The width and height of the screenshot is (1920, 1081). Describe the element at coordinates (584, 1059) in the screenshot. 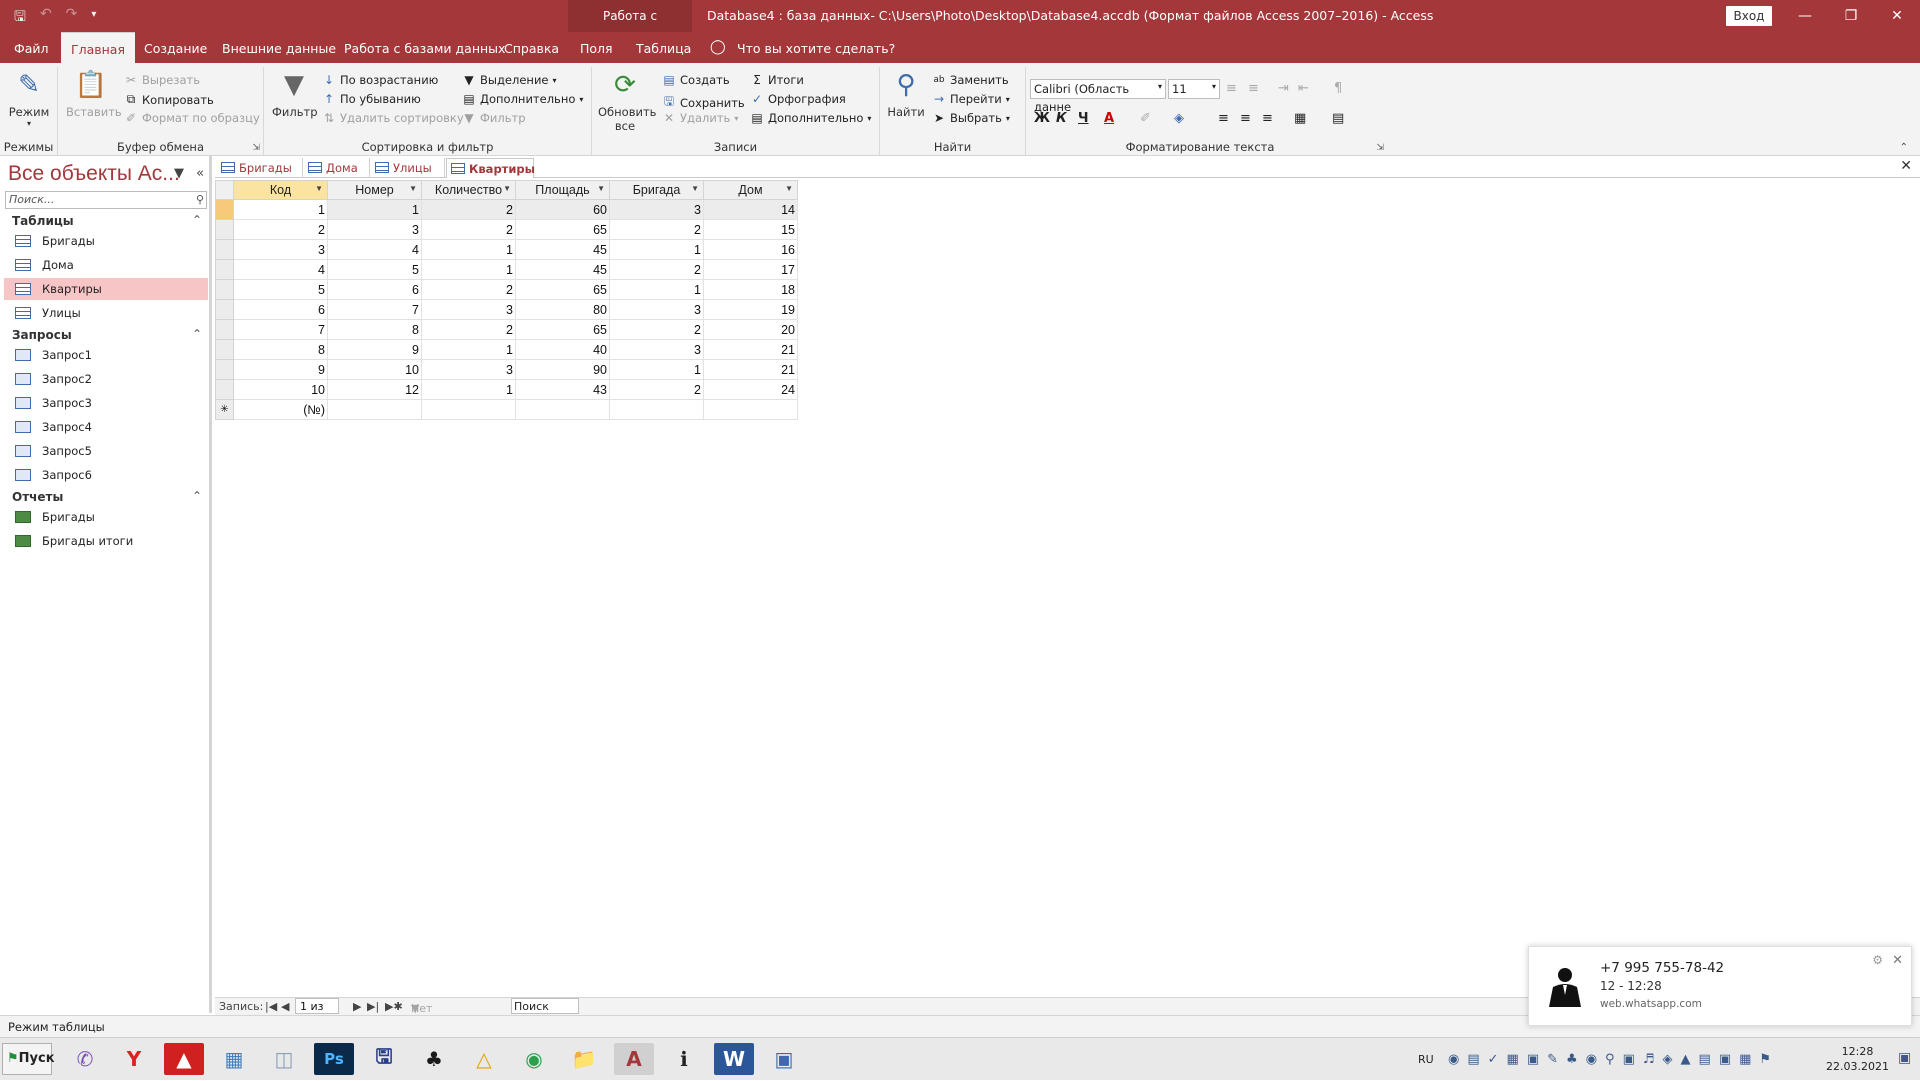

I see `explorer-icon: 📁` at that location.